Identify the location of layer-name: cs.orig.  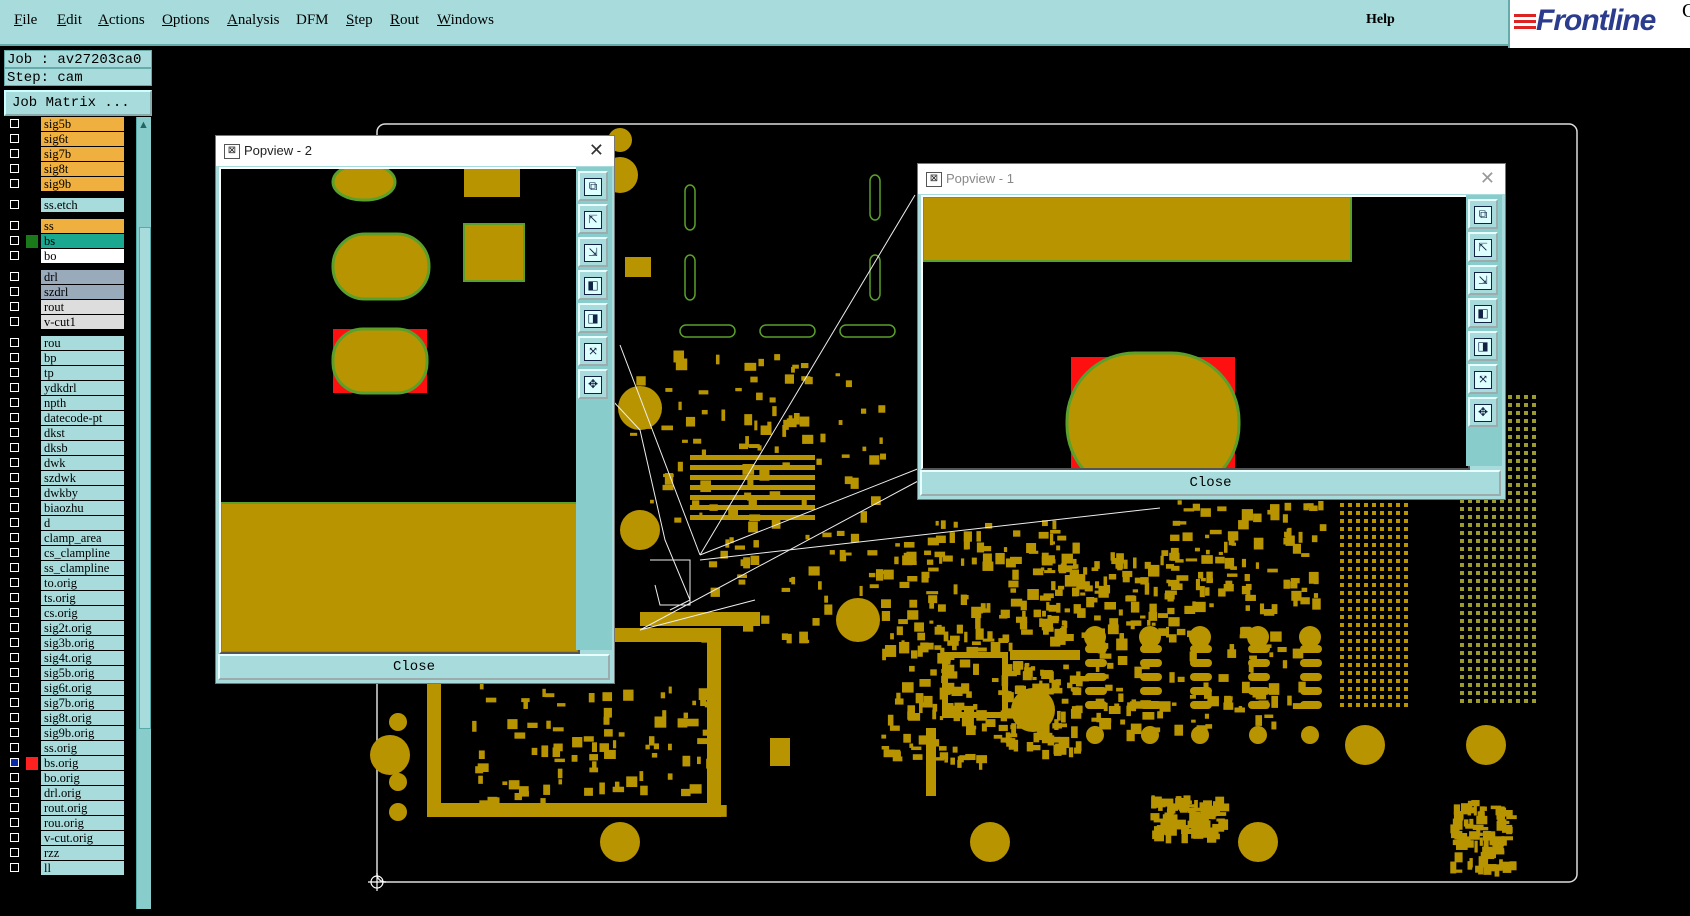
(82, 613).